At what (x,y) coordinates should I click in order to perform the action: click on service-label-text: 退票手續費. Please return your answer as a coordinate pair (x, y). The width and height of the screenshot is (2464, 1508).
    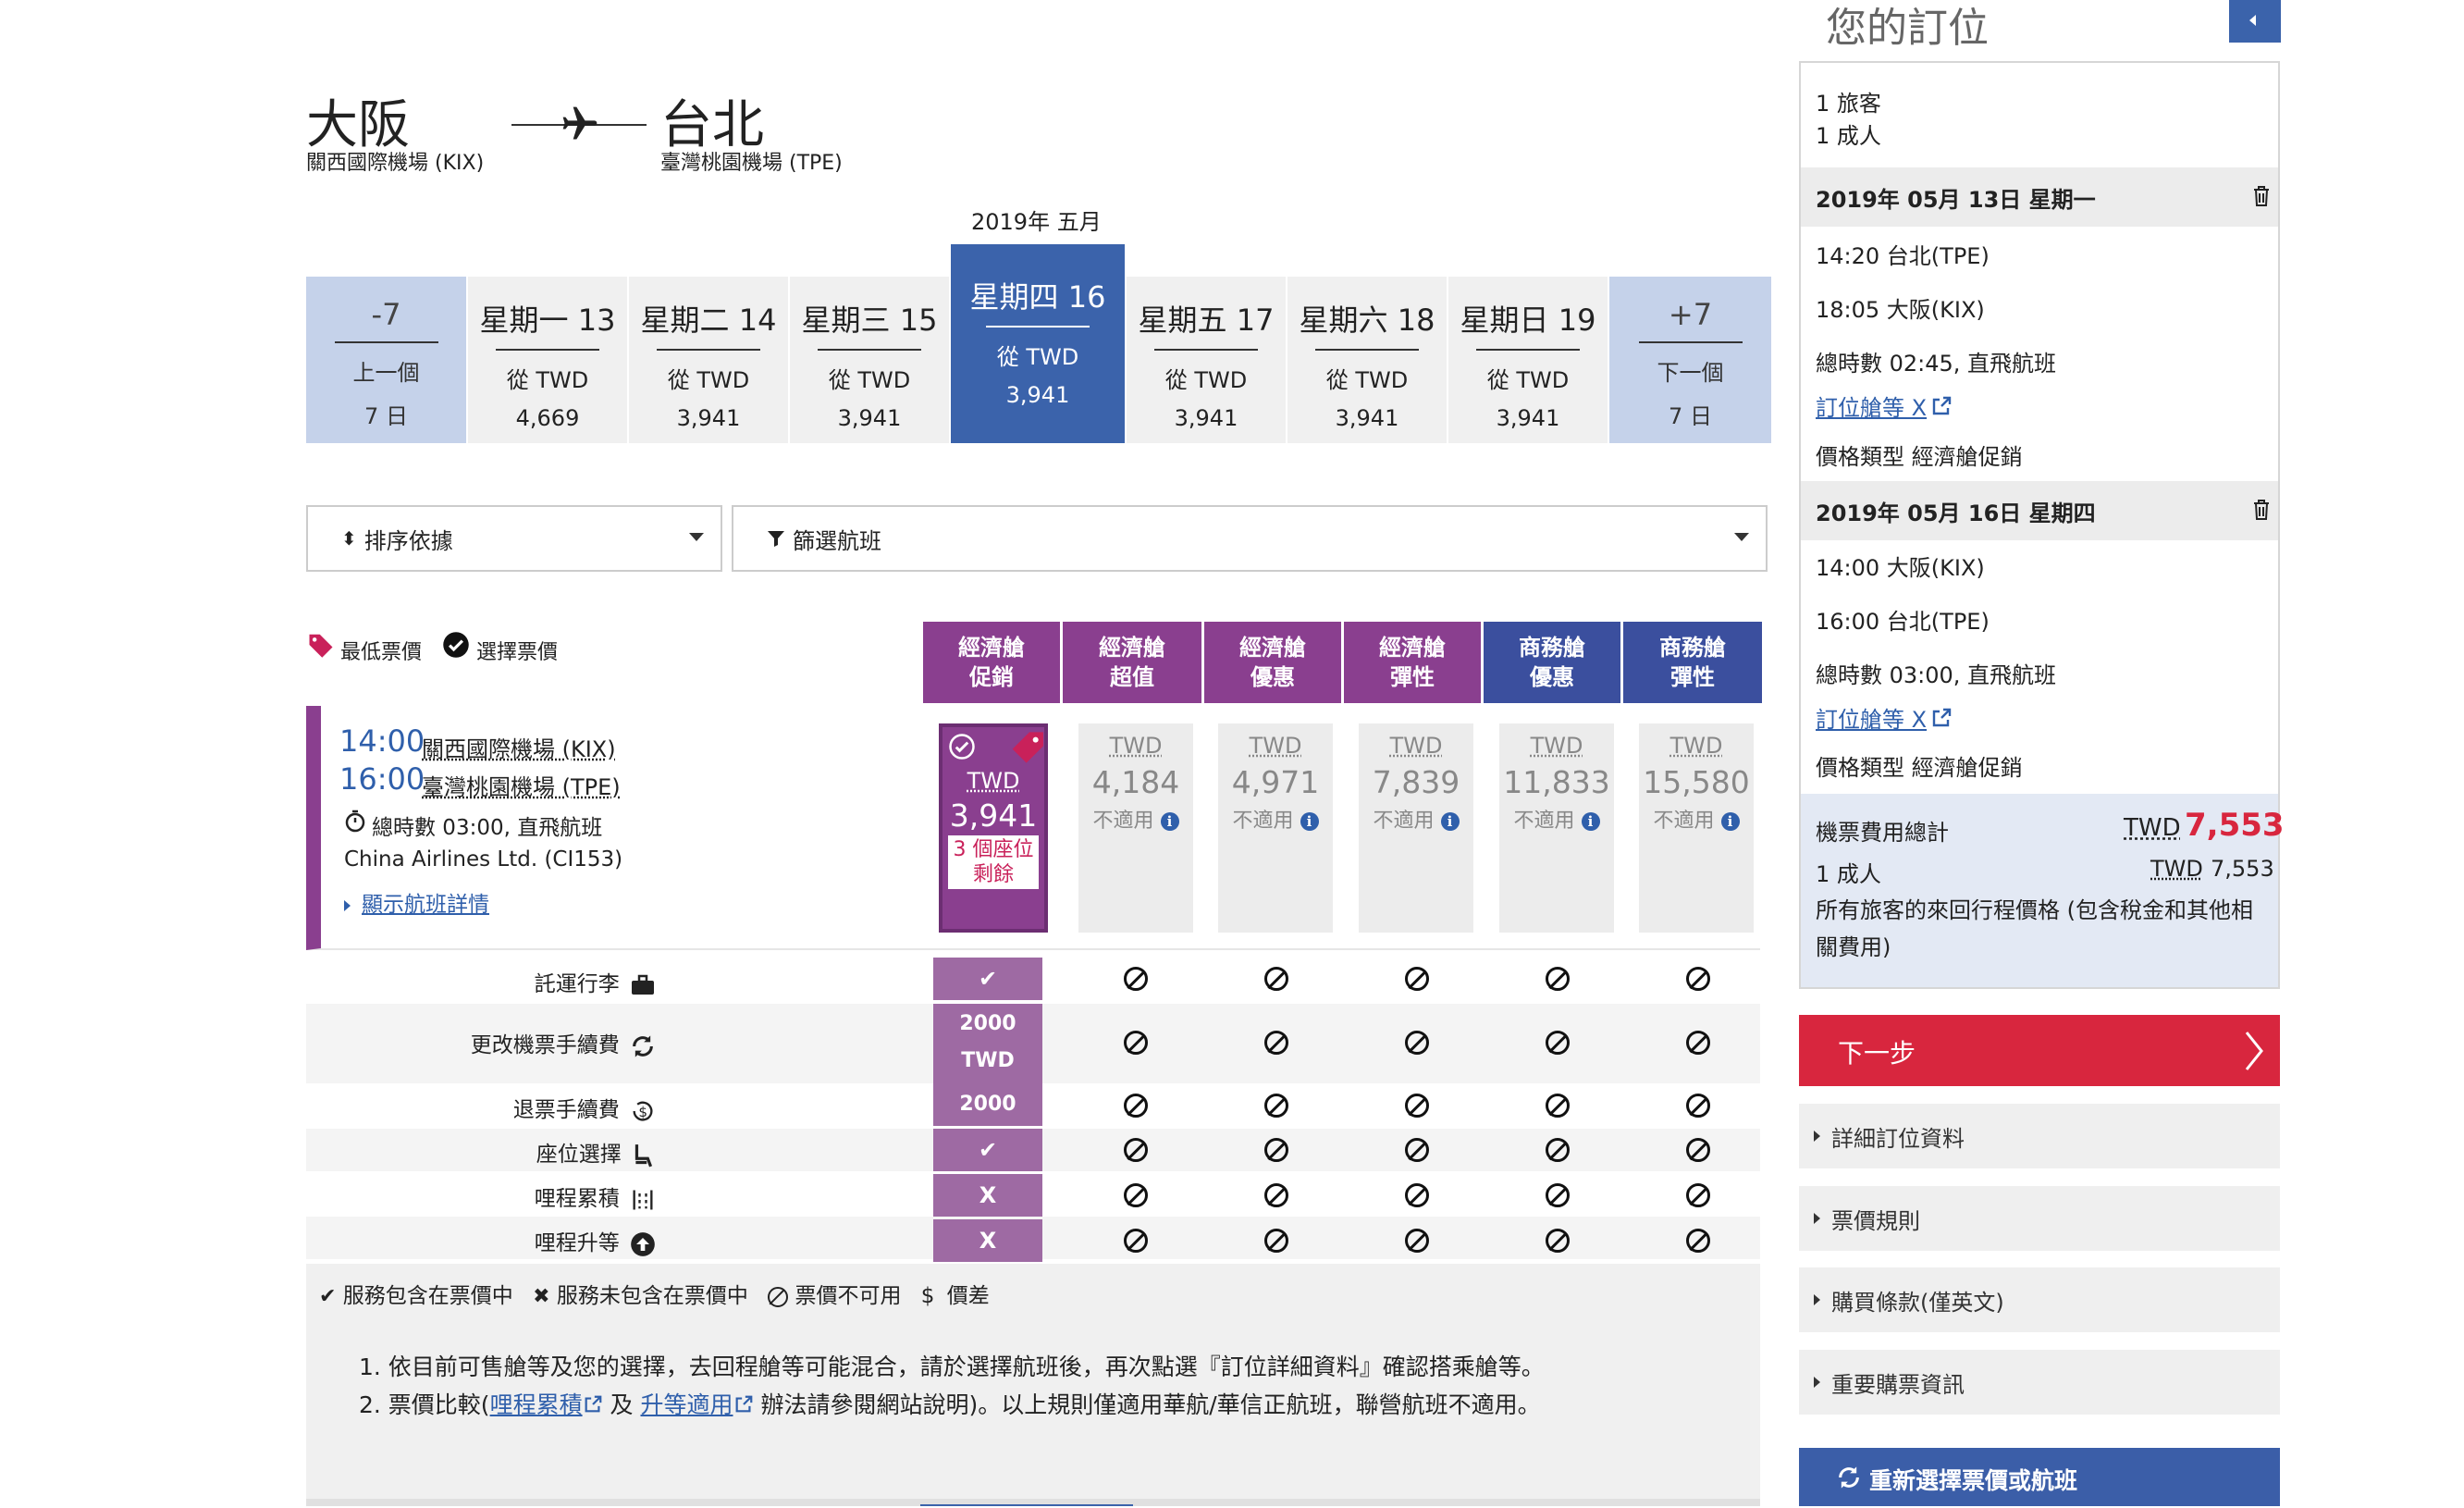
    Looking at the image, I should click on (566, 1110).